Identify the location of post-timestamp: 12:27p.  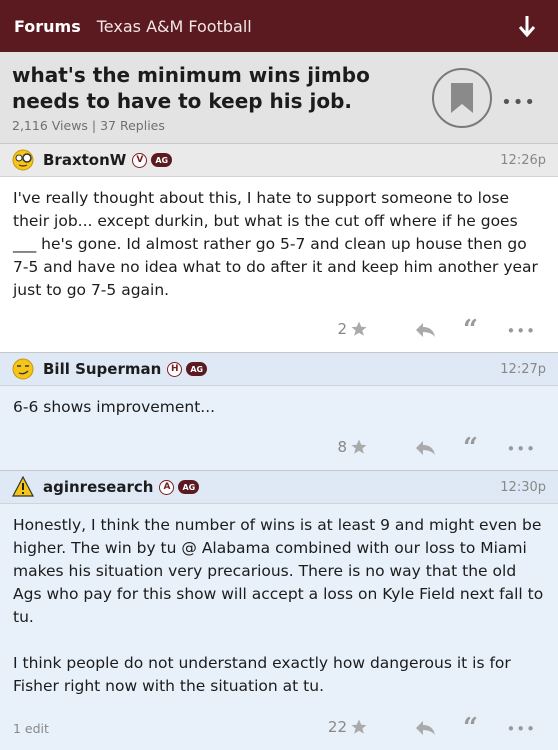
(523, 369).